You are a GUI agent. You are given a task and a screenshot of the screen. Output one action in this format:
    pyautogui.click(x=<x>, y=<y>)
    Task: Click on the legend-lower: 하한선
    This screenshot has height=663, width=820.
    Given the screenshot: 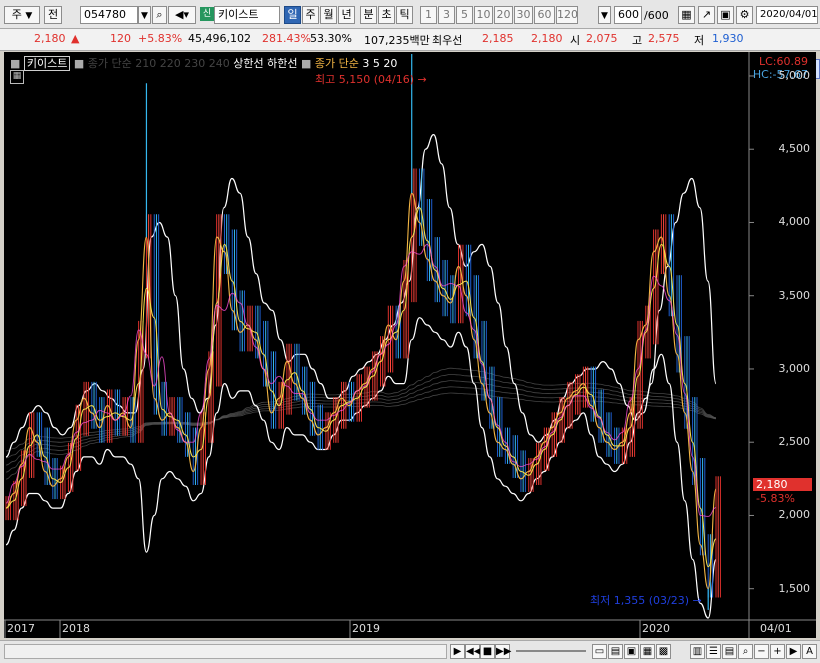 What is the action you would take?
    pyautogui.click(x=282, y=63)
    